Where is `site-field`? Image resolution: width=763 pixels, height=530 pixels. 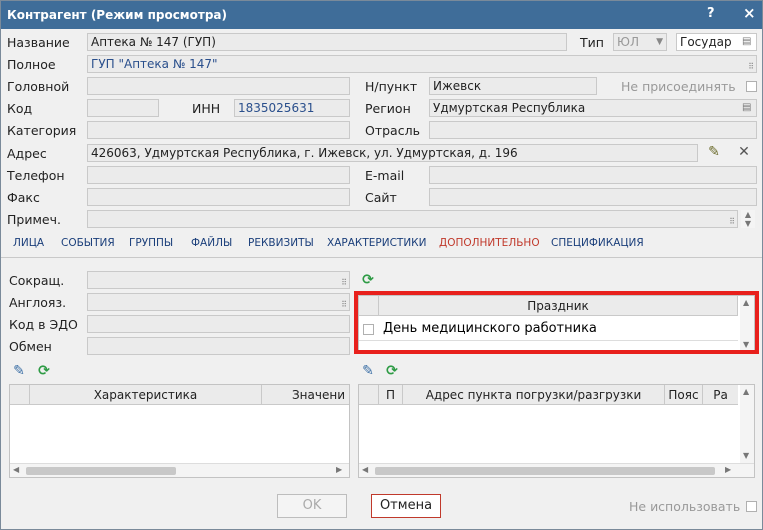 site-field is located at coordinates (593, 197).